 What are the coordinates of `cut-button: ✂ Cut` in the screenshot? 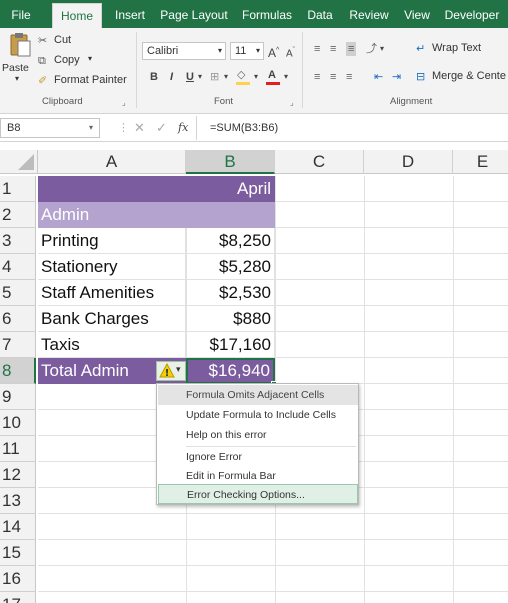 It's located at (68, 42).